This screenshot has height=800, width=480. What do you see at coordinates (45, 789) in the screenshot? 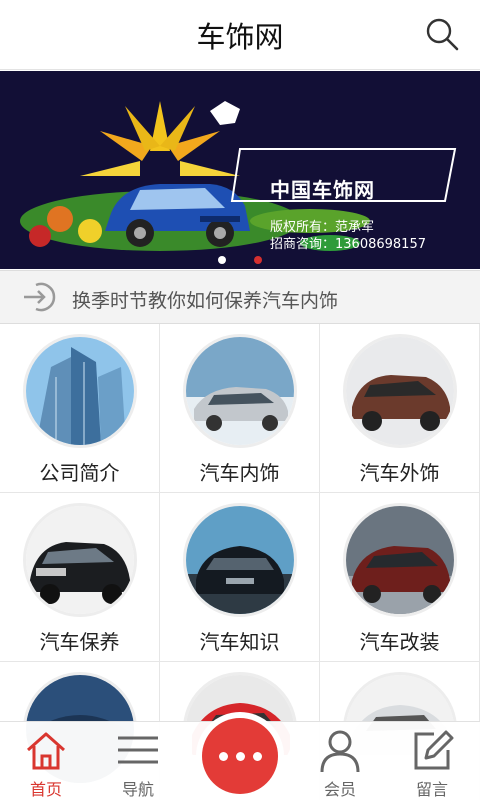
I see `tab-label: 首页` at bounding box center [45, 789].